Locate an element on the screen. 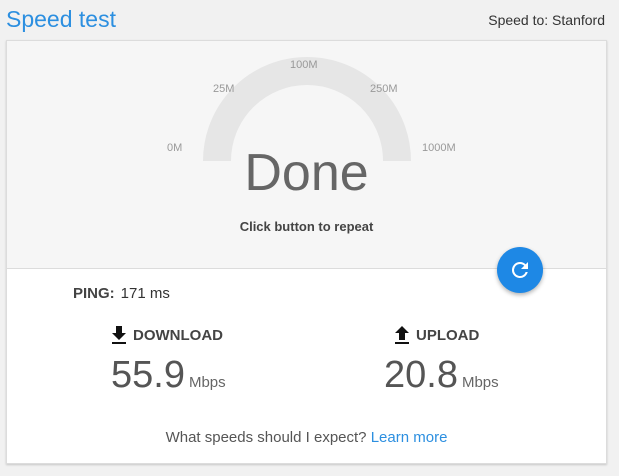 The image size is (619, 476). ping-label: PING: is located at coordinates (94, 293).